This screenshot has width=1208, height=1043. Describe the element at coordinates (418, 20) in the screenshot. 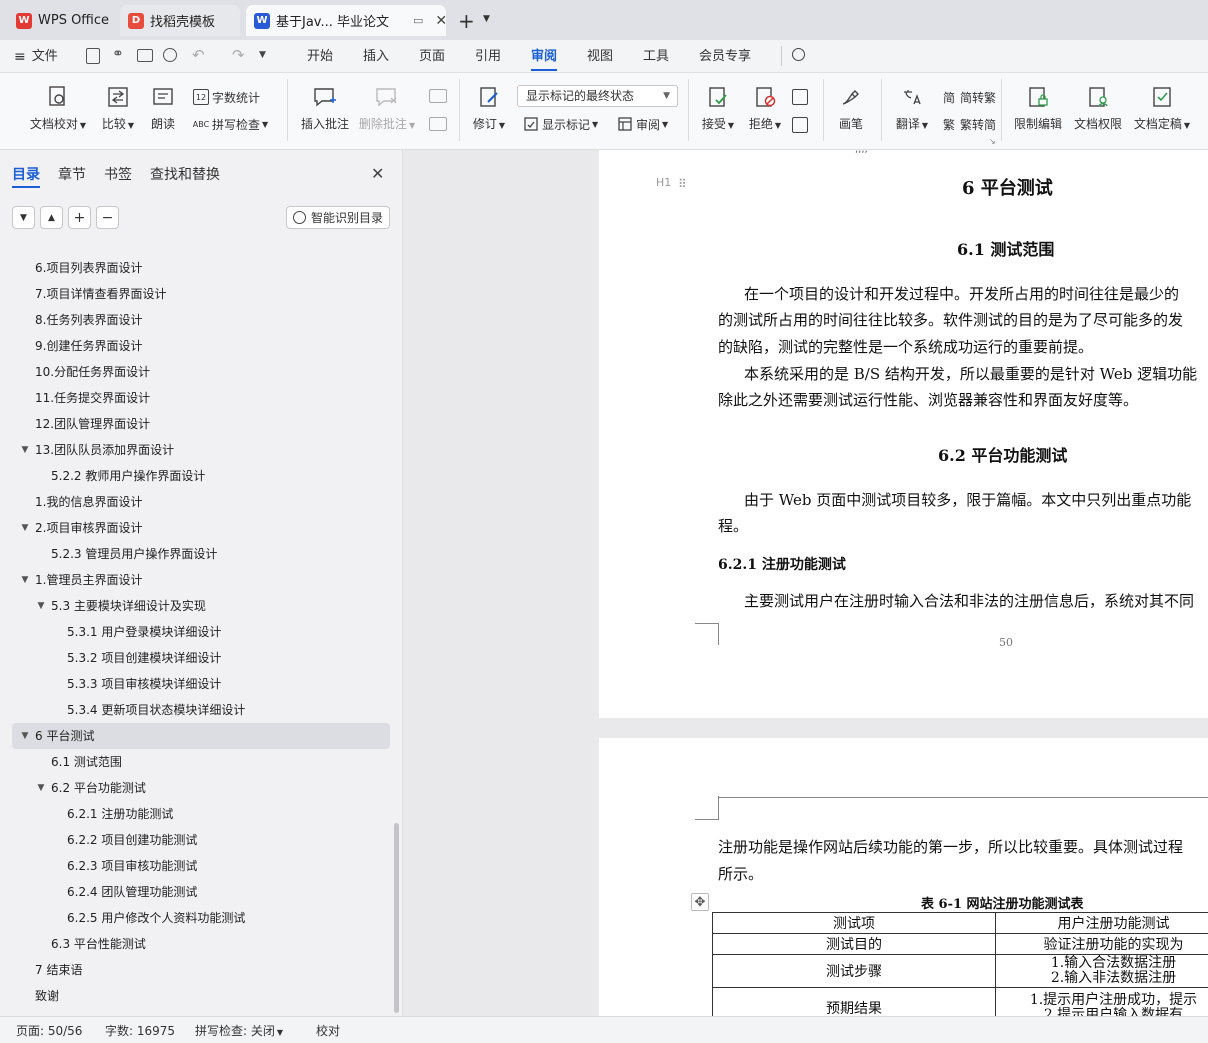

I see `pin-window-icon: ▭` at that location.